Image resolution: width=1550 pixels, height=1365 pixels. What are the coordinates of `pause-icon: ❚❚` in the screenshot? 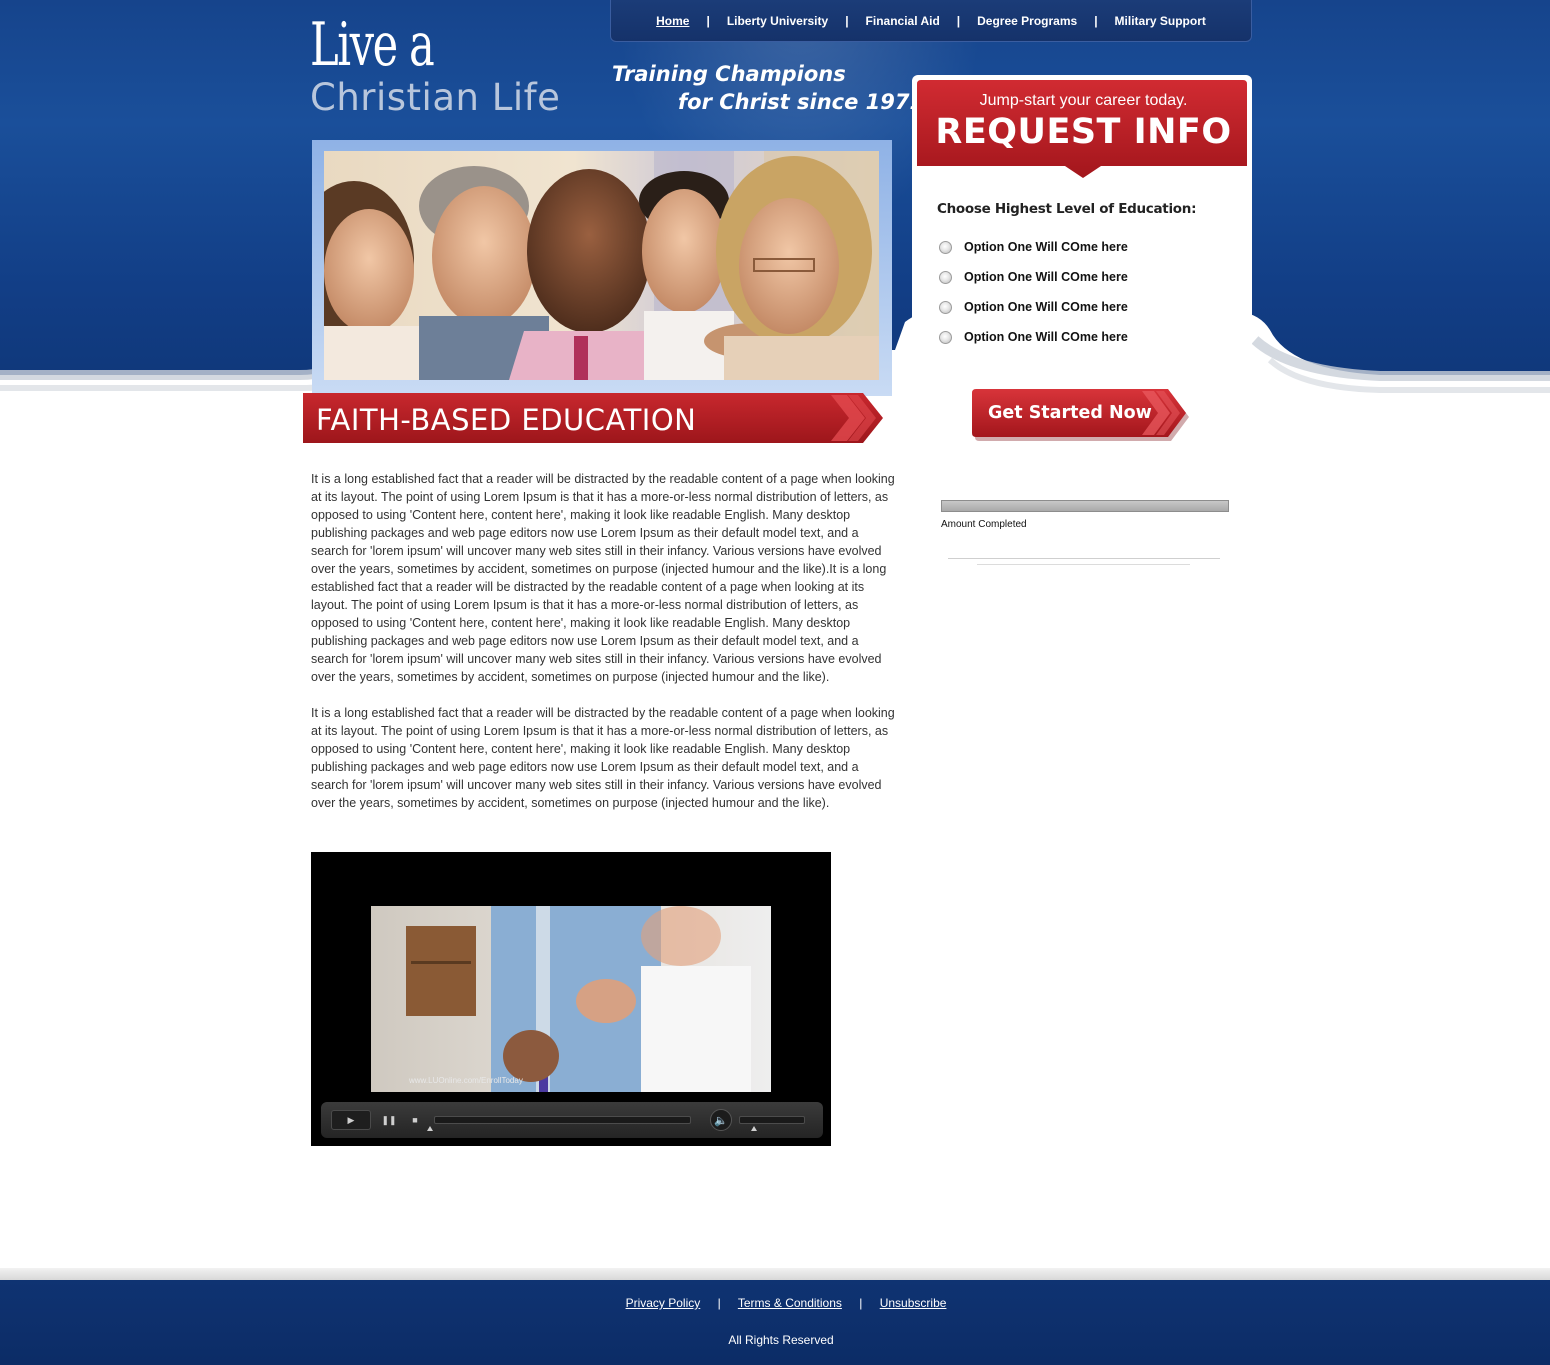 It's located at (389, 1119).